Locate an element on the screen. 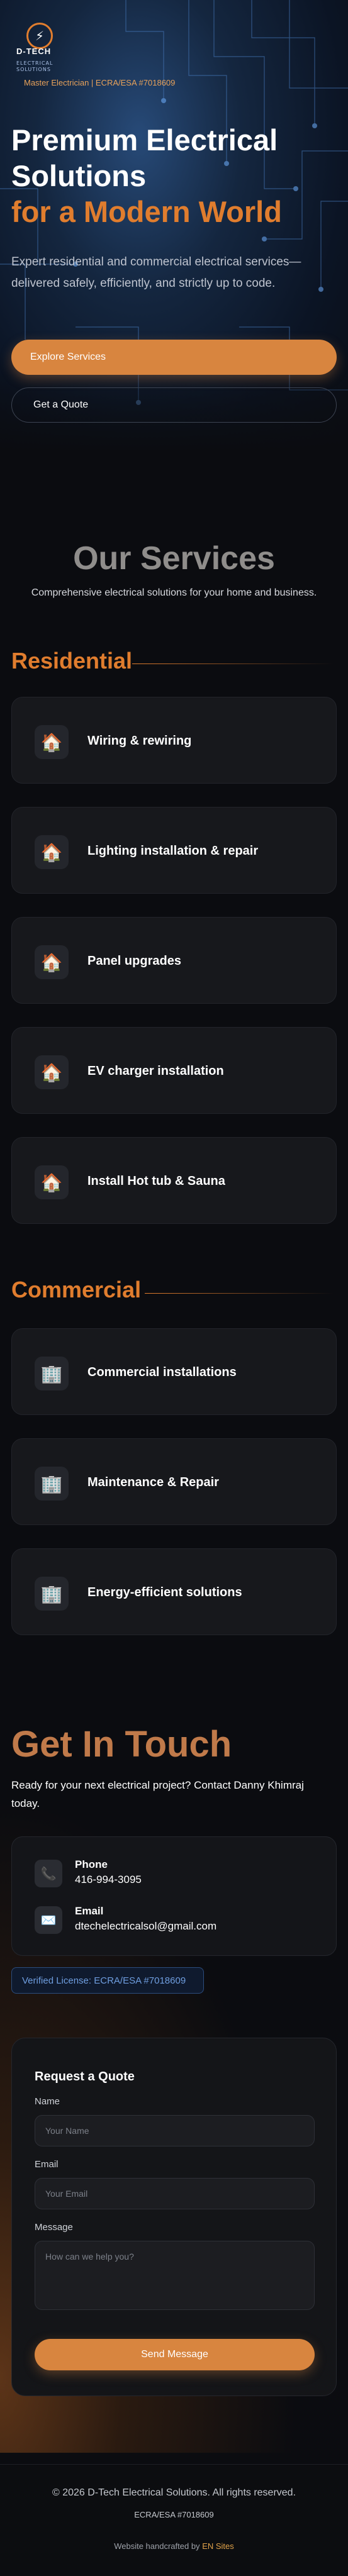 This screenshot has width=348, height=2576. service-label: Lighting installation & repair is located at coordinates (173, 850).